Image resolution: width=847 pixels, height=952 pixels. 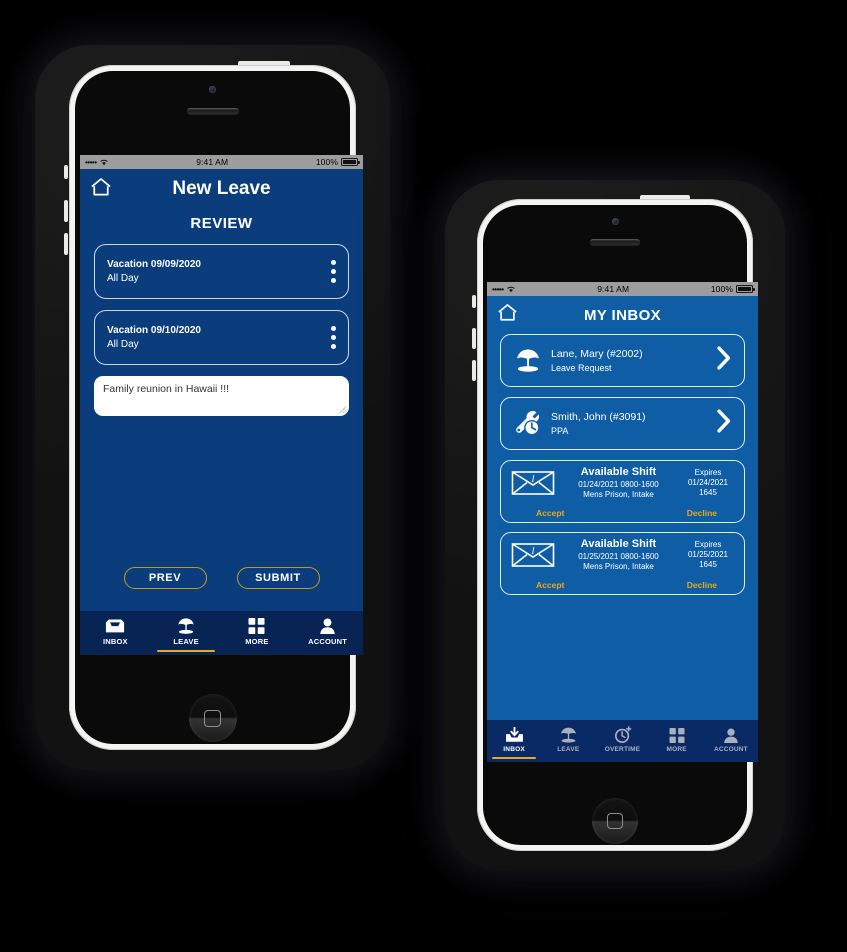 What do you see at coordinates (221, 337) in the screenshot?
I see `leave-card: Vacation 09/10/2020 All Day` at bounding box center [221, 337].